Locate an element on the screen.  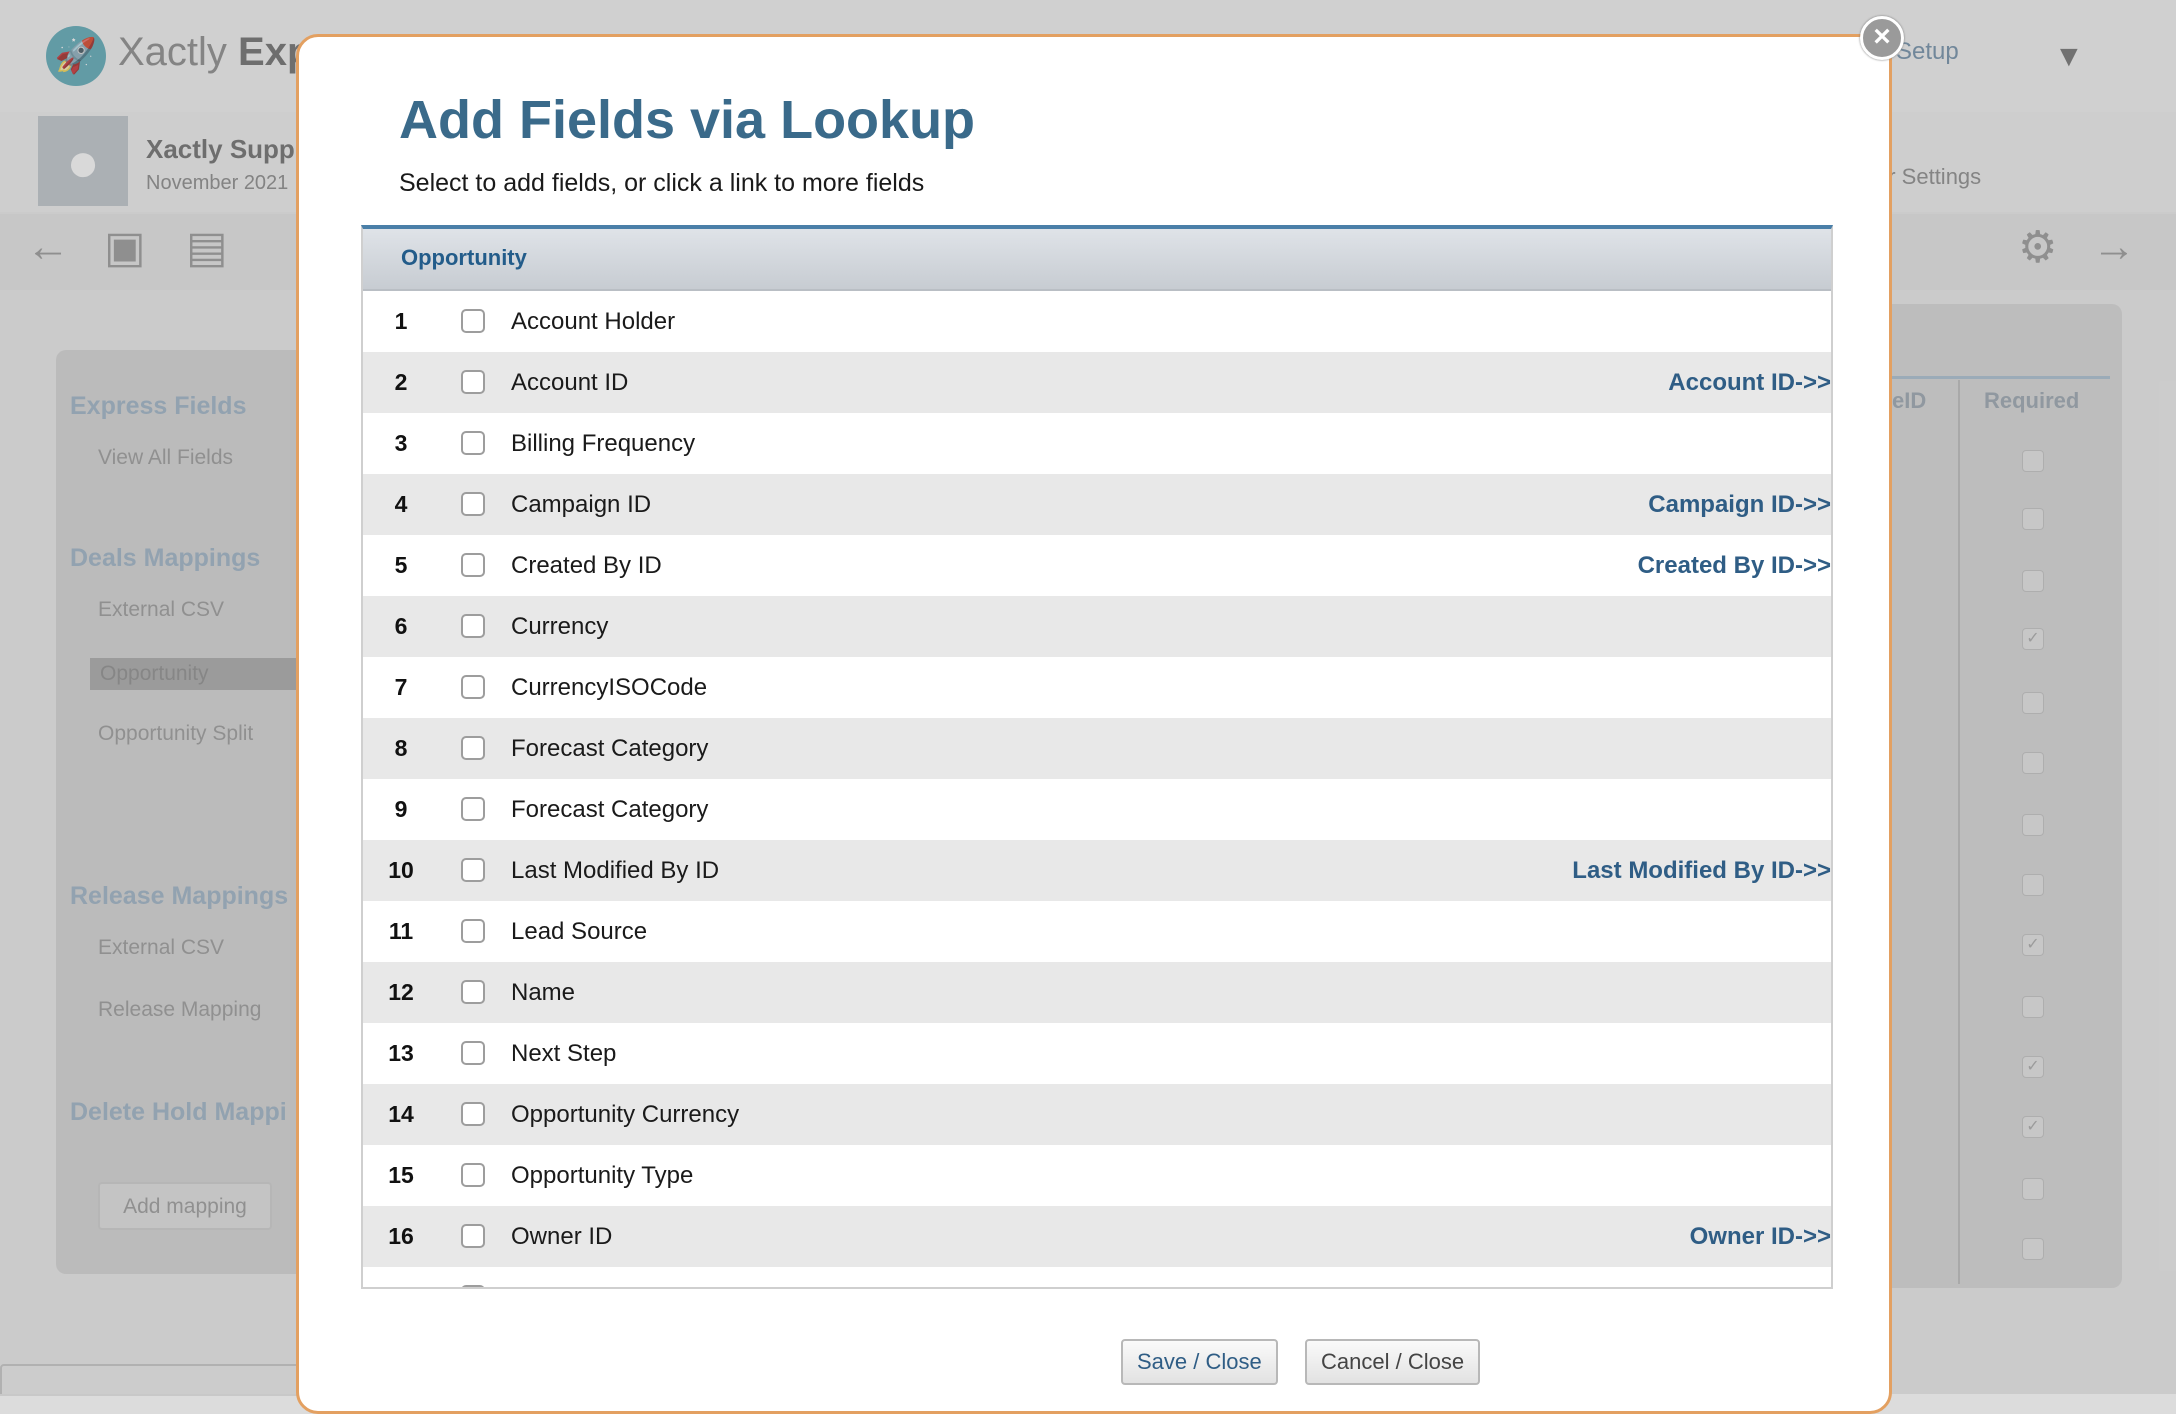
row-number: 15 is located at coordinates (401, 1175).